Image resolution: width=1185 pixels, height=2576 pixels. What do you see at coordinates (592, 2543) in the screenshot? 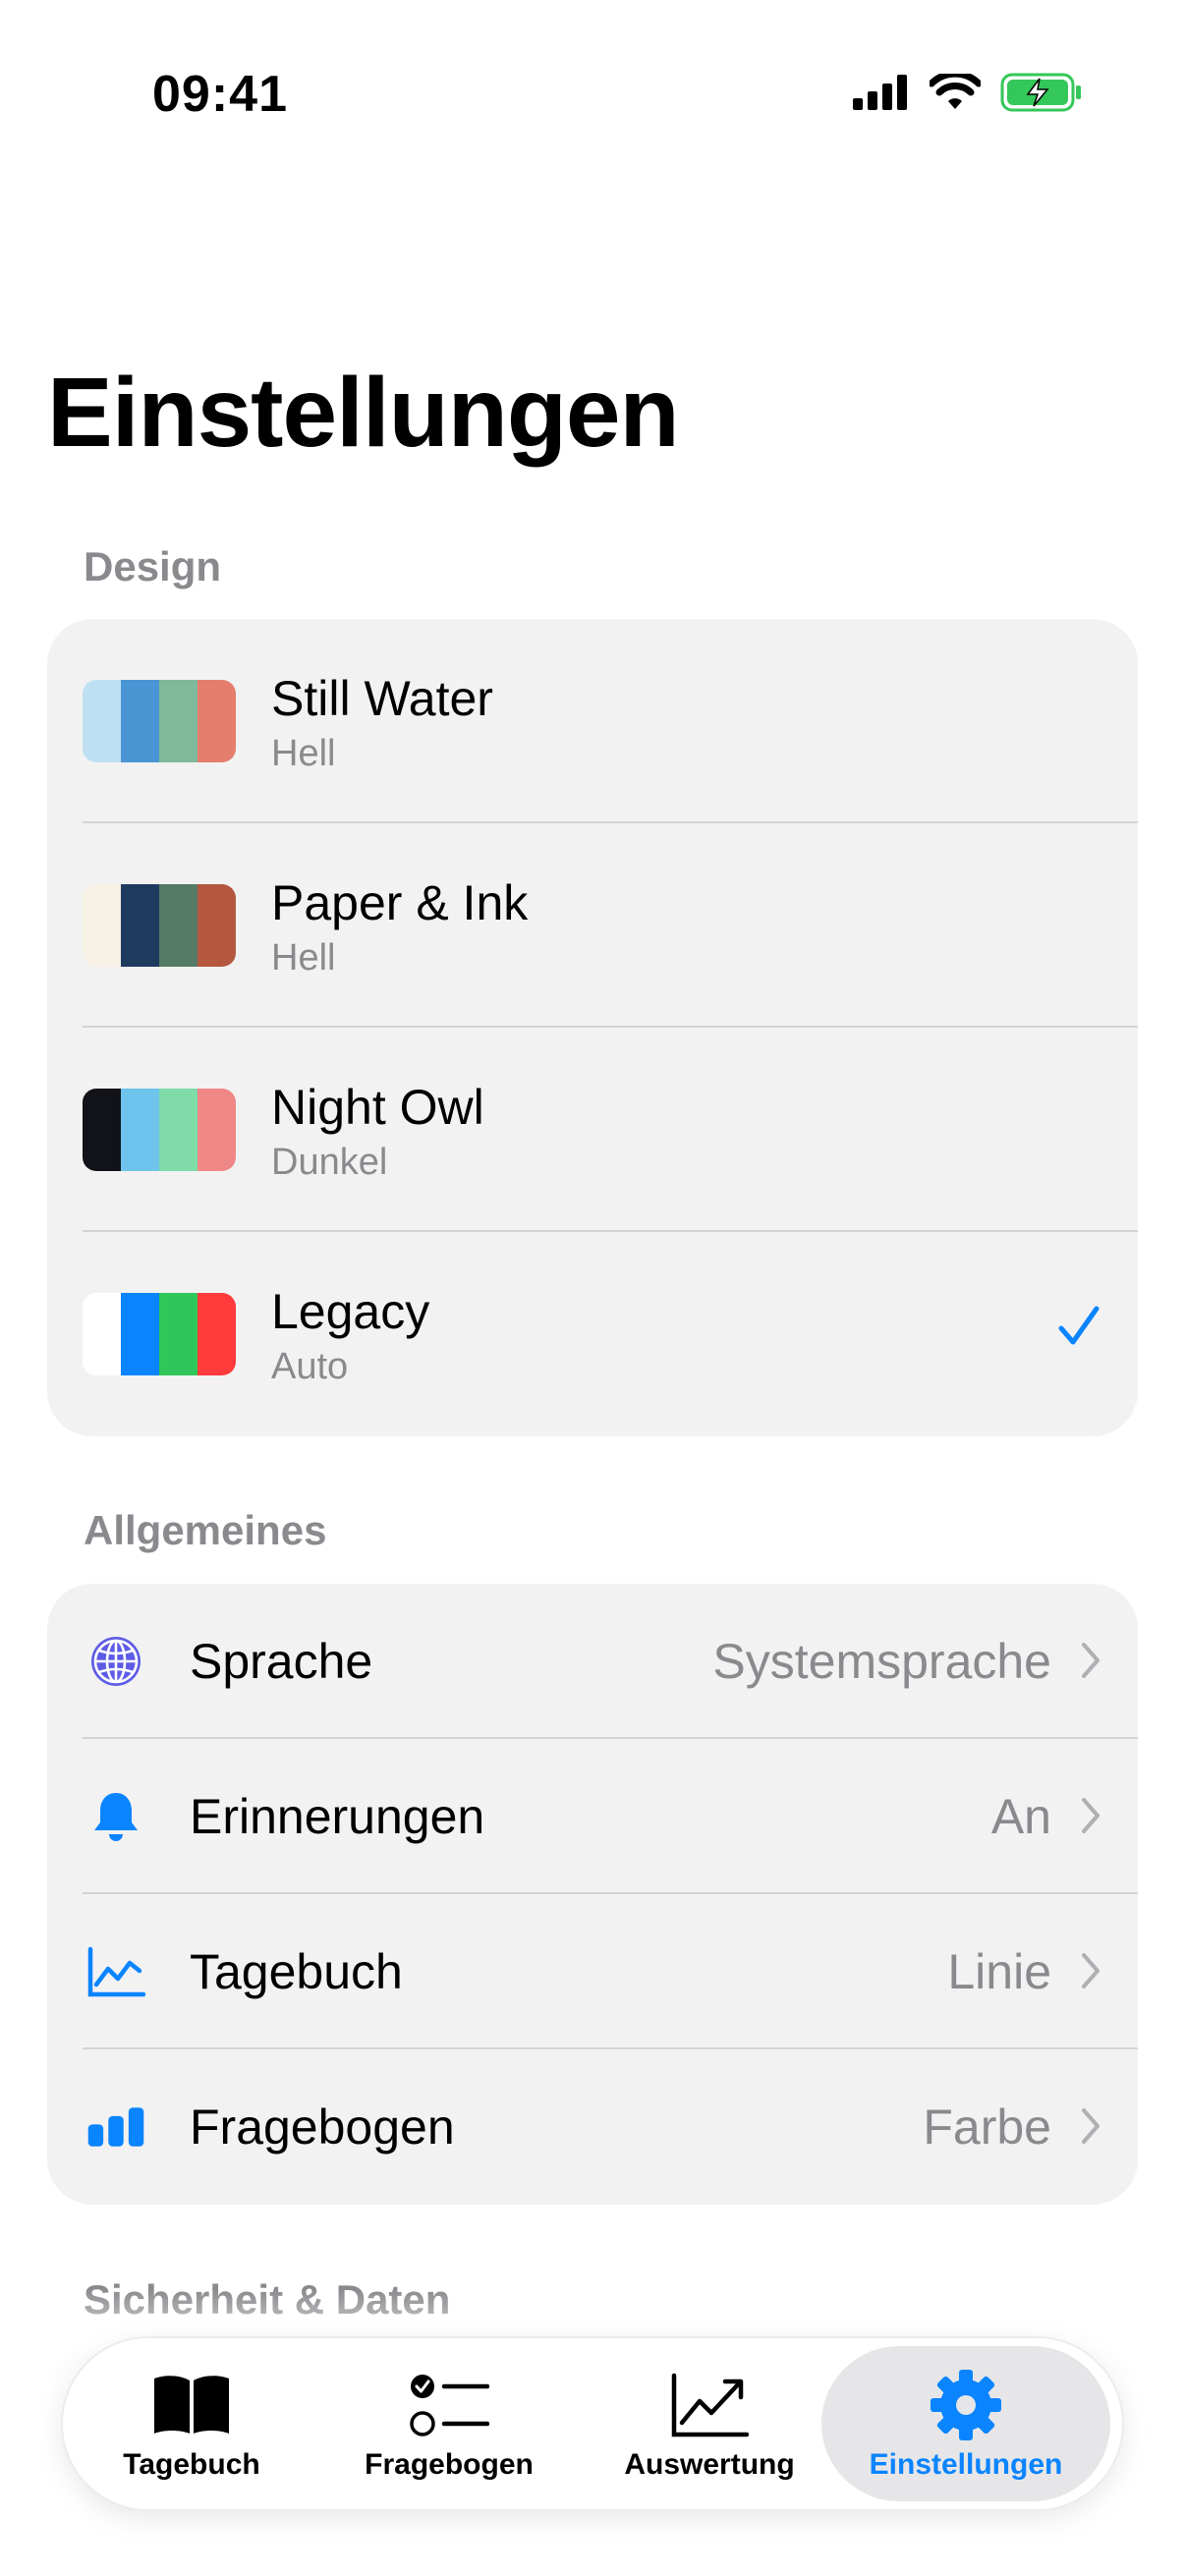
I see `home-indicator-area` at bounding box center [592, 2543].